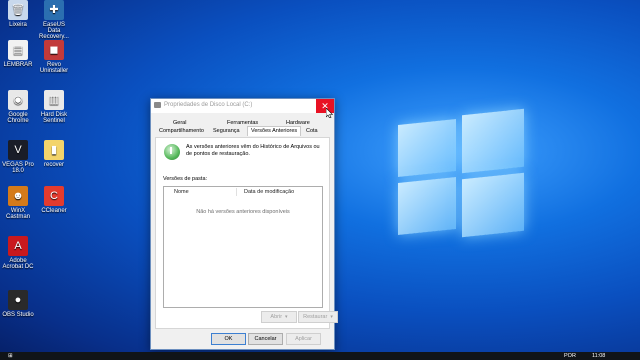  Describe the element at coordinates (269, 192) in the screenshot. I see `column-header-date-modified: Data de modificação` at that location.